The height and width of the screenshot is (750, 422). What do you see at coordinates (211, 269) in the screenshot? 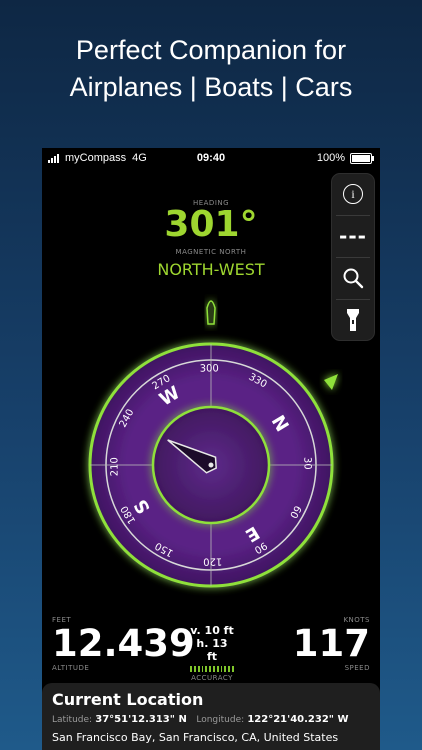
I see `heading-direction: NORTH-WEST` at bounding box center [211, 269].